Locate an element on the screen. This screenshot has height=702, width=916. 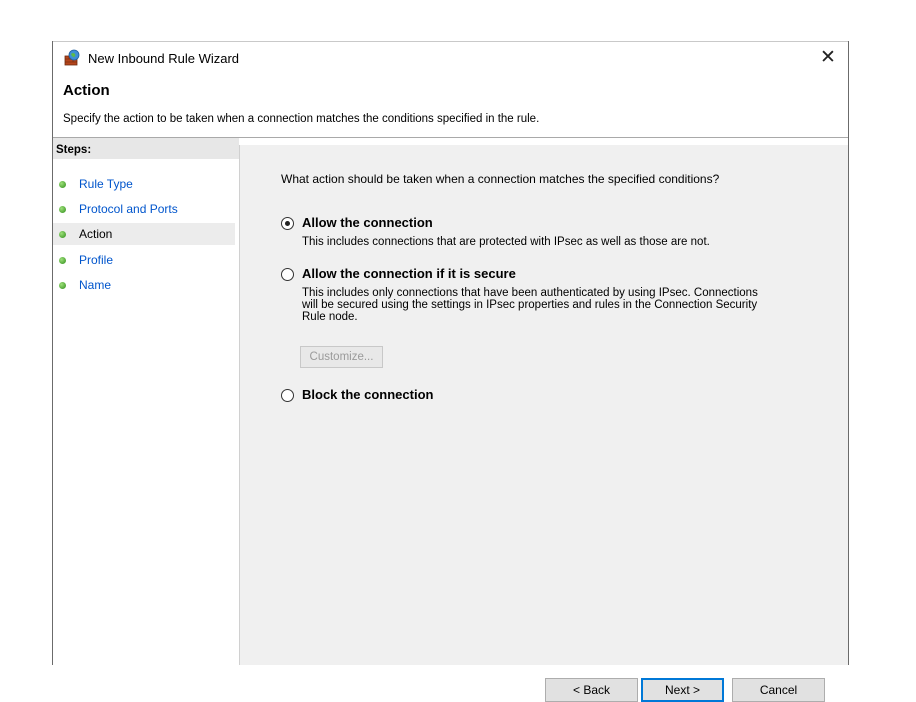
title-bar: New Inbound Rule Wizard ✕ is located at coordinates (450, 57).